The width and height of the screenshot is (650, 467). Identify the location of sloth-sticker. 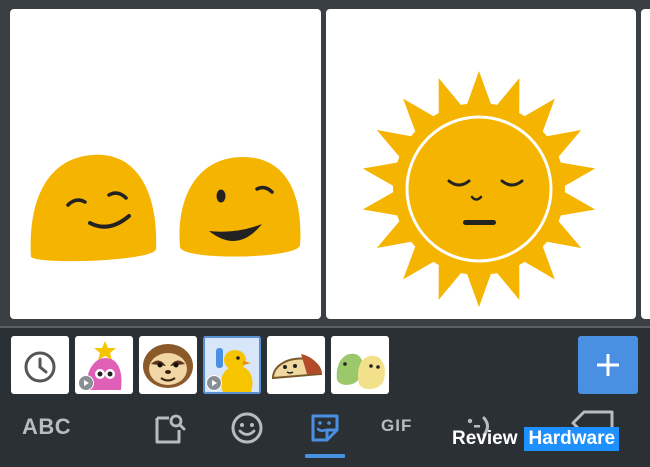
(168, 365).